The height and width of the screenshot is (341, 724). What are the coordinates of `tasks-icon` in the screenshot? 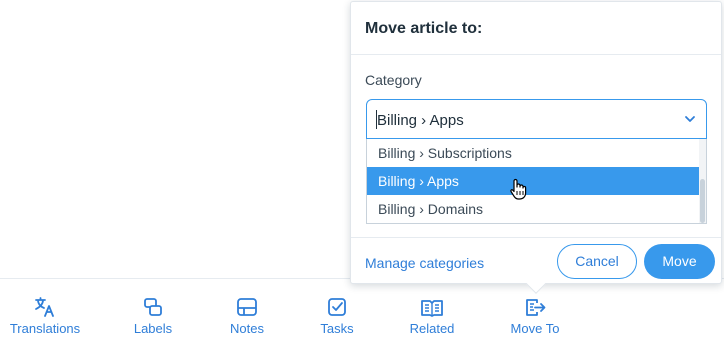 It's located at (337, 307).